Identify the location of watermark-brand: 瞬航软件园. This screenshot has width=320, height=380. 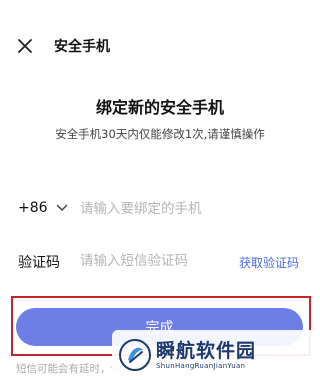
(206, 351).